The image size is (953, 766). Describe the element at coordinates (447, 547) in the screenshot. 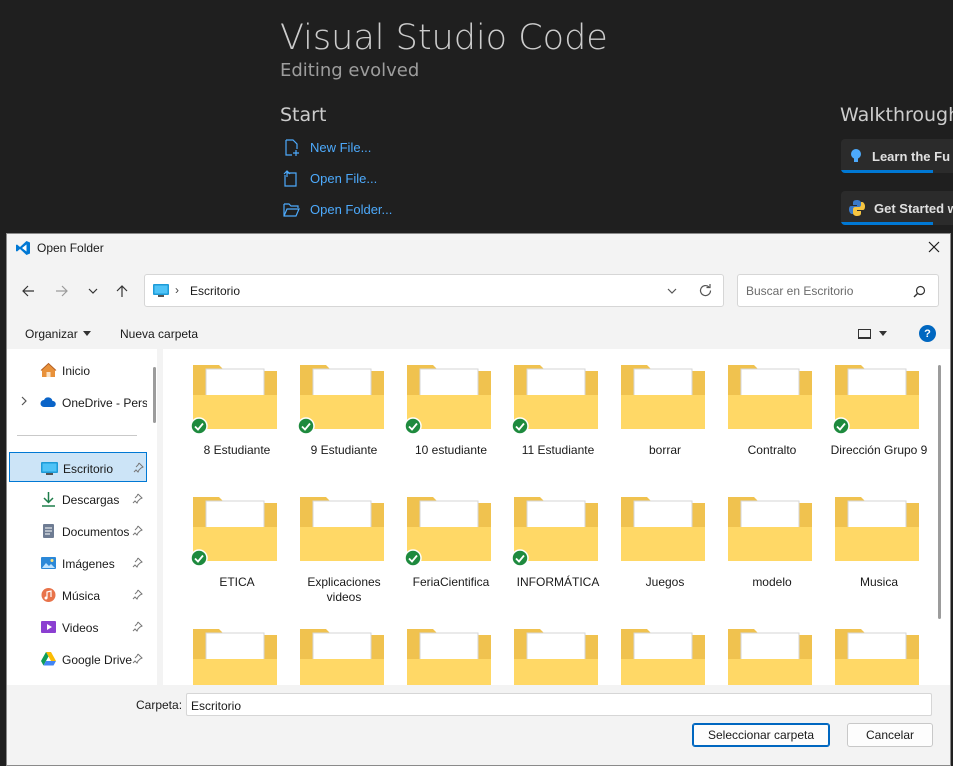

I see `folder-item: FeriaCientifica` at that location.